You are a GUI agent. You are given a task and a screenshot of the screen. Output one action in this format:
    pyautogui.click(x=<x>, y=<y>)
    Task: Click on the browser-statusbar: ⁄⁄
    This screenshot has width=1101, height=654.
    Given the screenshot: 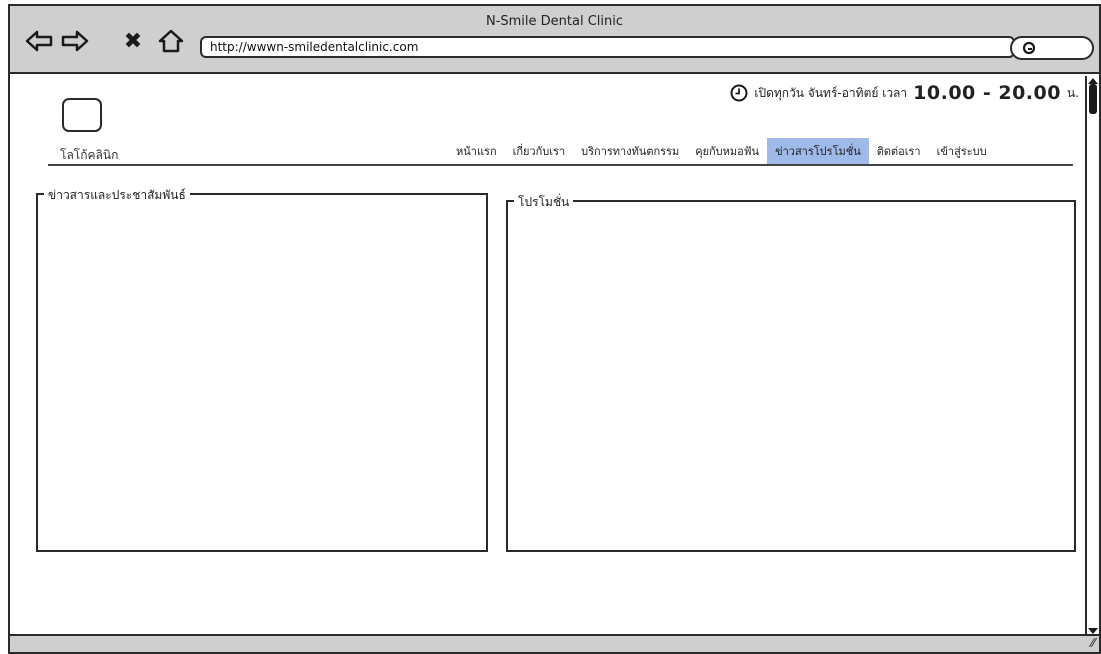 What is the action you would take?
    pyautogui.click(x=554, y=643)
    